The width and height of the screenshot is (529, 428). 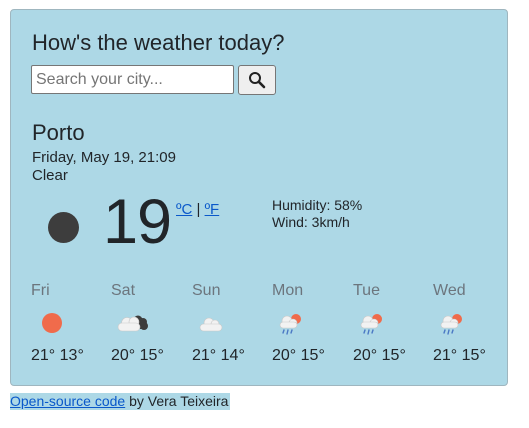 I want to click on clear-night-icon, so click(x=63, y=227).